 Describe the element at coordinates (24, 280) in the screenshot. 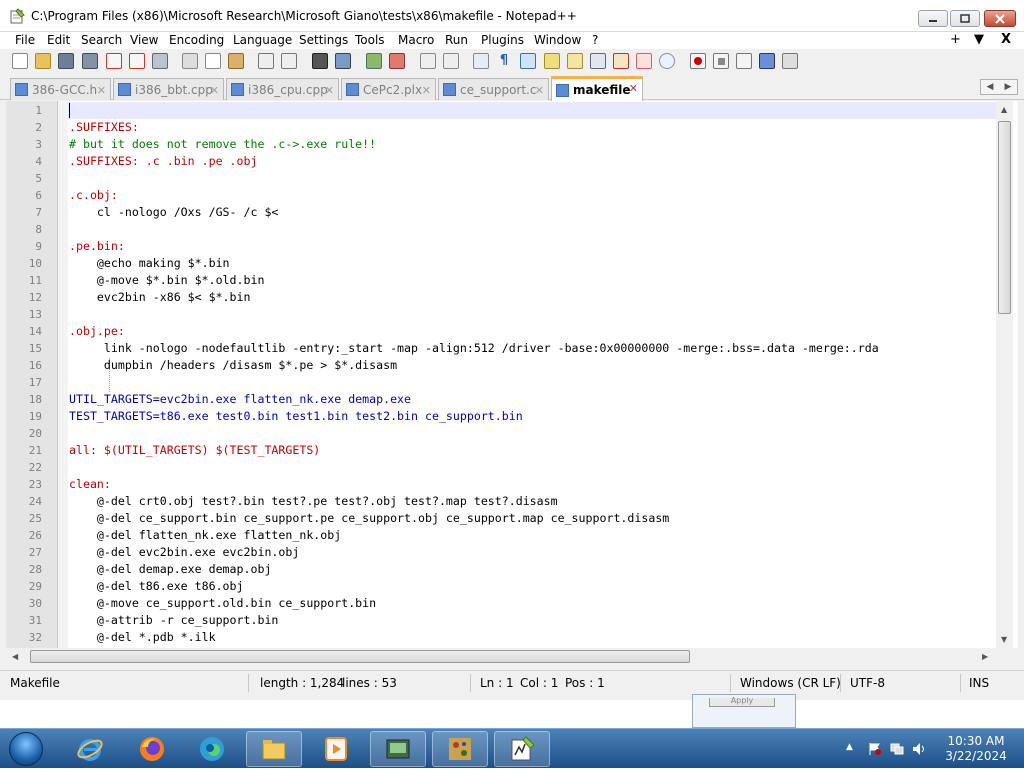

I see `line-number: 11` at that location.